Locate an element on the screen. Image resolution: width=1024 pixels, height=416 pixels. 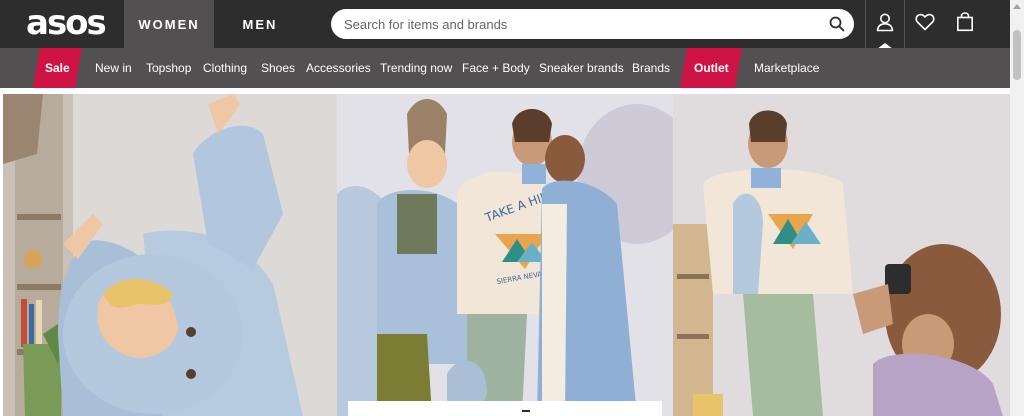
search-icon is located at coordinates (837, 24).